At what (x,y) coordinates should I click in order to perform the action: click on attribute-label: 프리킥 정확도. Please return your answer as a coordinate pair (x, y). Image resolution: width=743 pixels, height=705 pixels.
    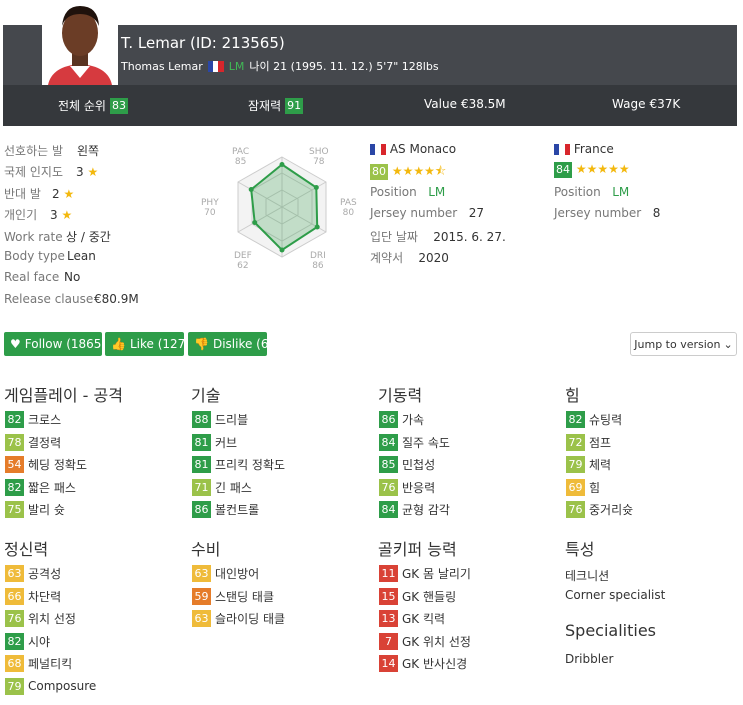
    Looking at the image, I should click on (250, 465).